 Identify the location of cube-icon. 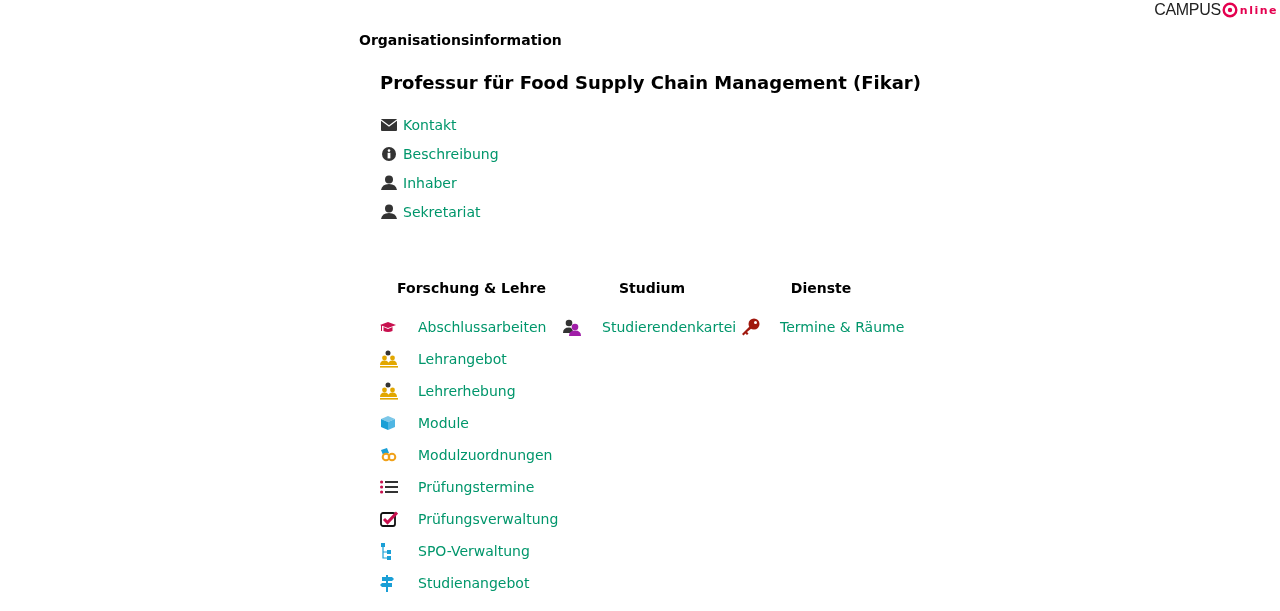
(388, 423).